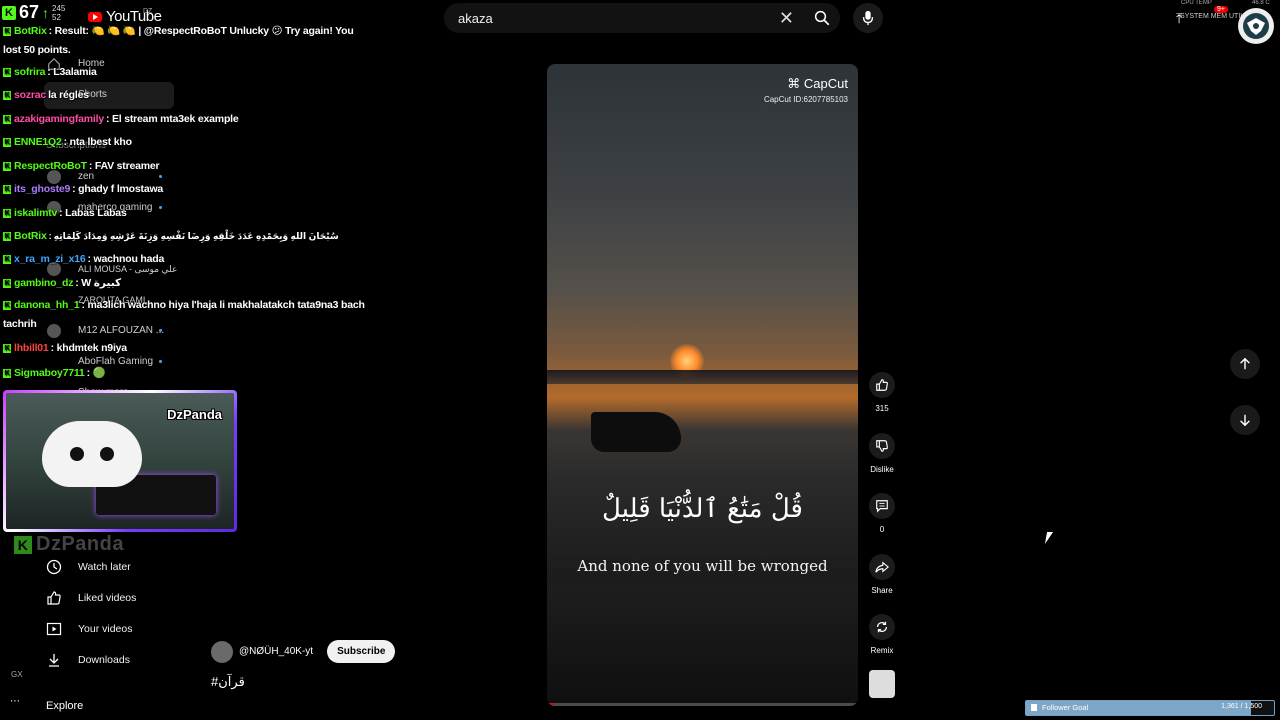 The height and width of the screenshot is (720, 1280). I want to click on chat-user: gambino_dz, so click(44, 283).